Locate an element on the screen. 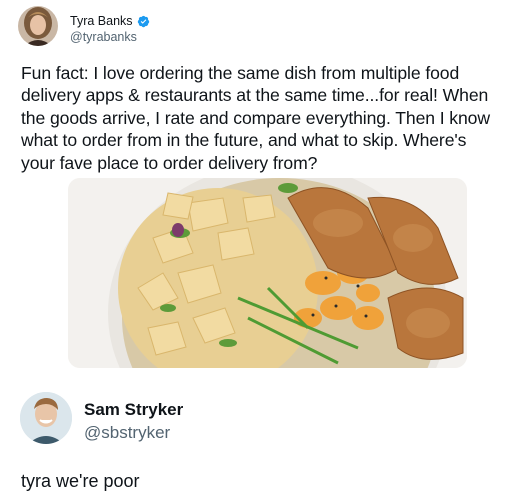 The image size is (507, 500). display-name-text: Tyra Banks is located at coordinates (101, 21).